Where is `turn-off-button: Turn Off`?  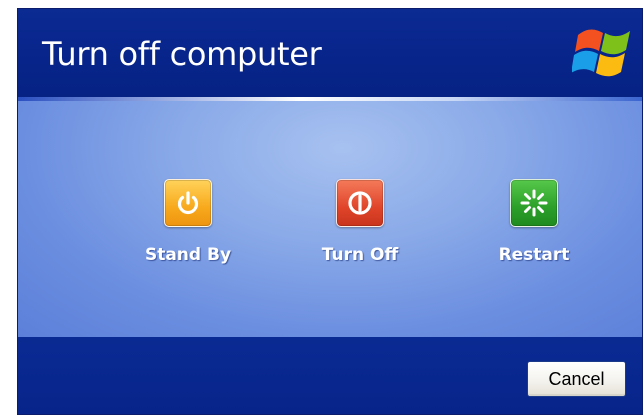
turn-off-button: Turn Off is located at coordinates (360, 222).